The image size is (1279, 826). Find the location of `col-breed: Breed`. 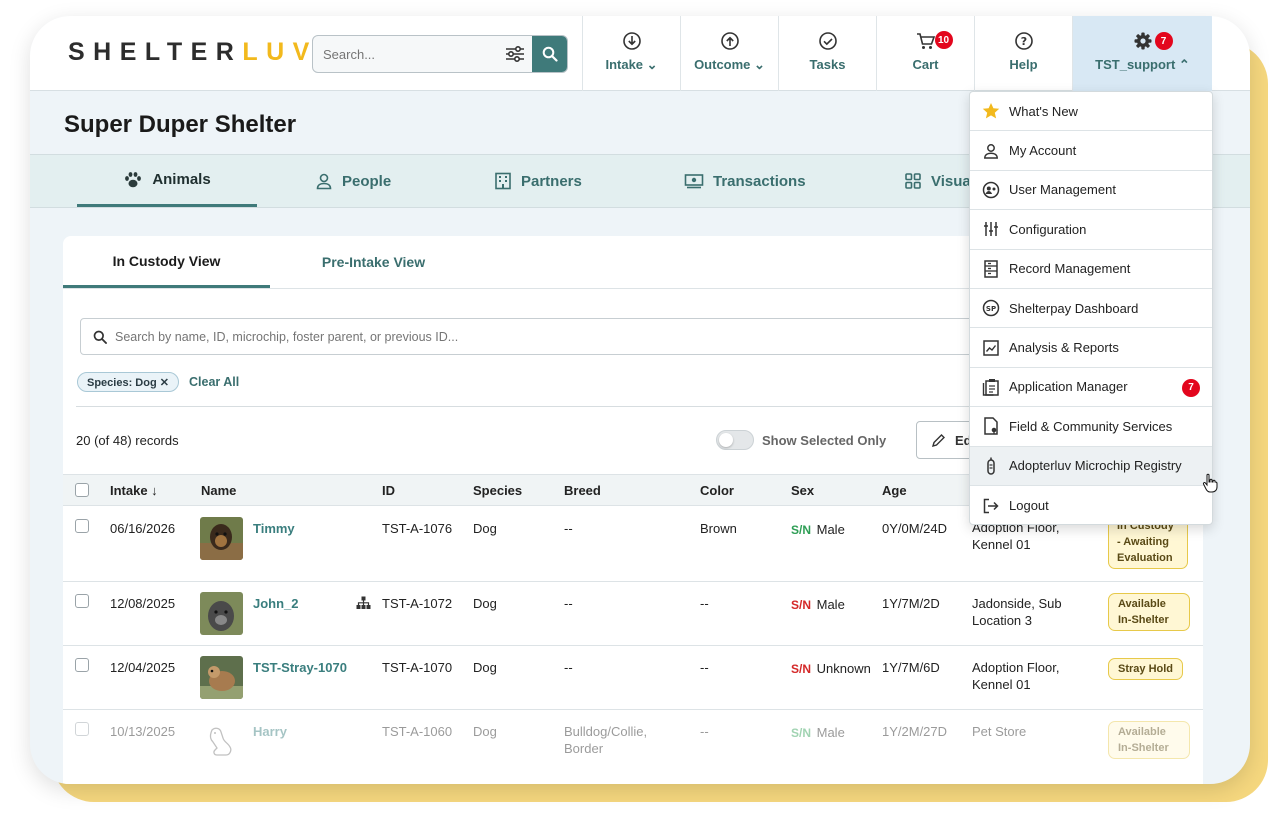

col-breed: Breed is located at coordinates (582, 490).